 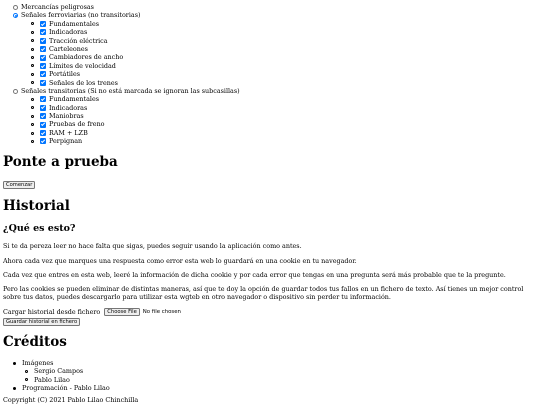 I want to click on credits-images-list: Sergio Campos Pablo Lilao, so click(x=61, y=375).